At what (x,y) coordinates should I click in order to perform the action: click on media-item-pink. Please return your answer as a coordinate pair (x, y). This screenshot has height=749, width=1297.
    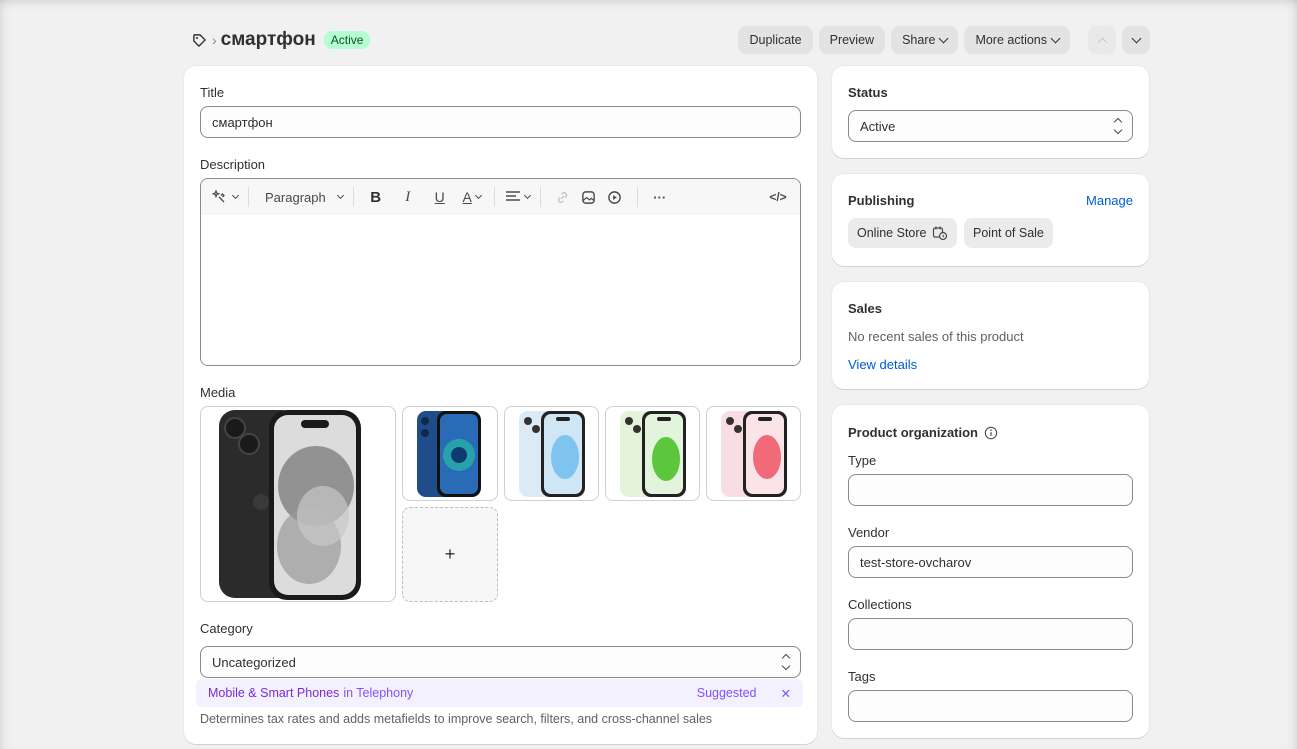
    Looking at the image, I should click on (753, 453).